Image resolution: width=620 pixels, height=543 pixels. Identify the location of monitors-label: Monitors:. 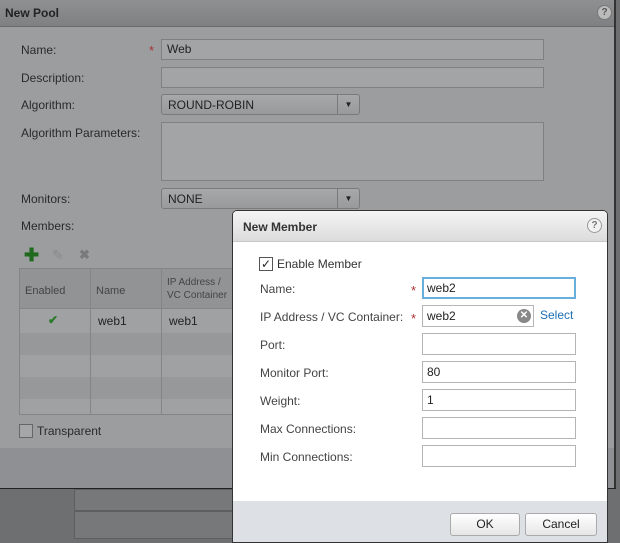
(46, 199).